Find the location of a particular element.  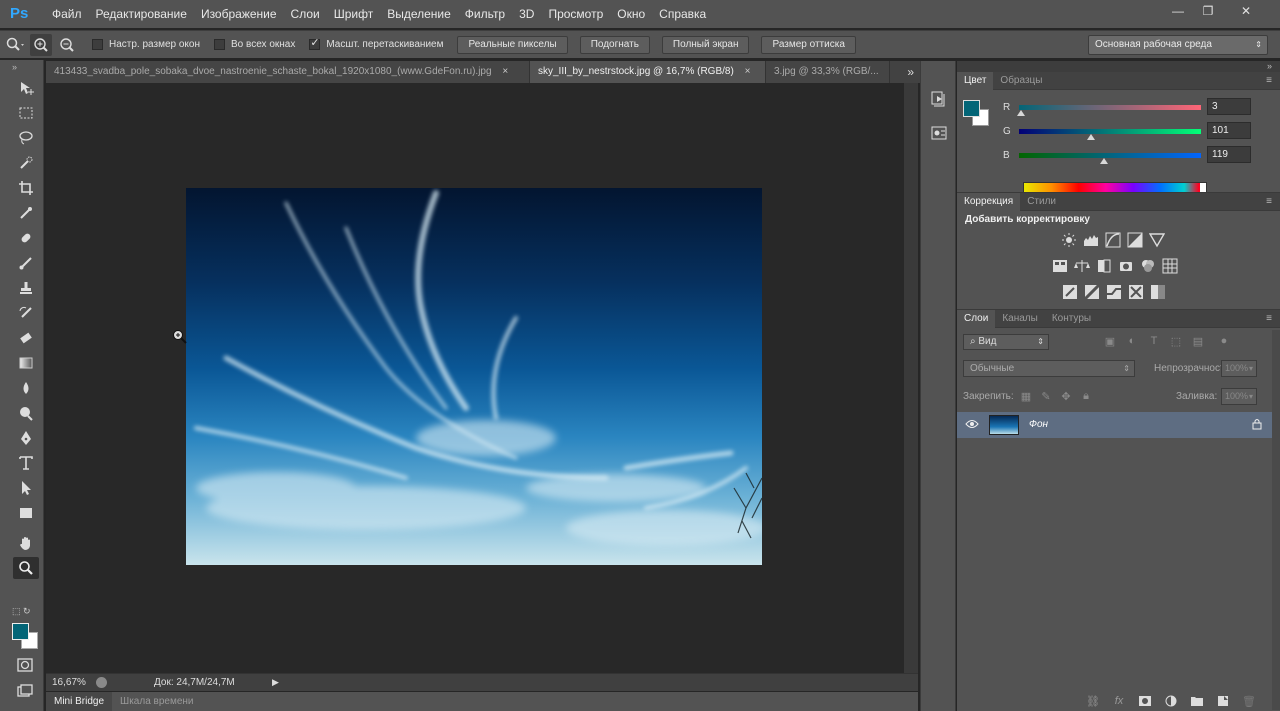

delete-layer-icon: 🗑︎ is located at coordinates (1249, 701).